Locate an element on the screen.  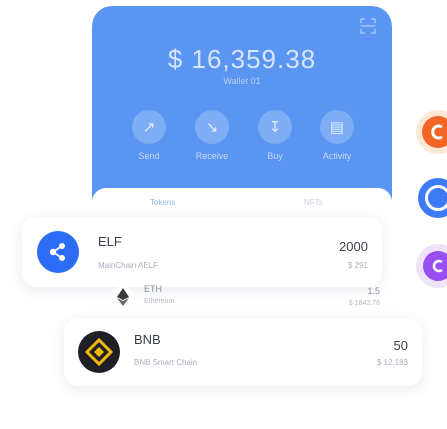
send-button: ↗ Send is located at coordinates (149, 135).